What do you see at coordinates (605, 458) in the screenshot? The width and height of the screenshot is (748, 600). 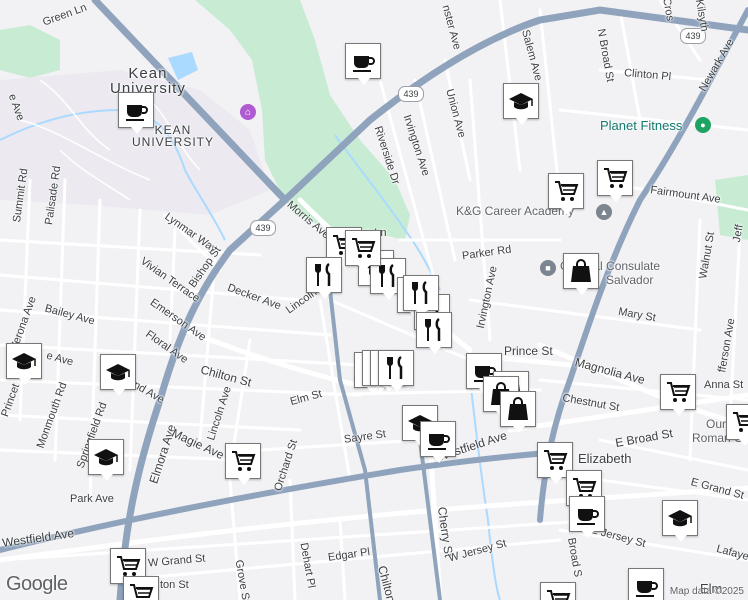 I see `road-label: Elizabeth` at bounding box center [605, 458].